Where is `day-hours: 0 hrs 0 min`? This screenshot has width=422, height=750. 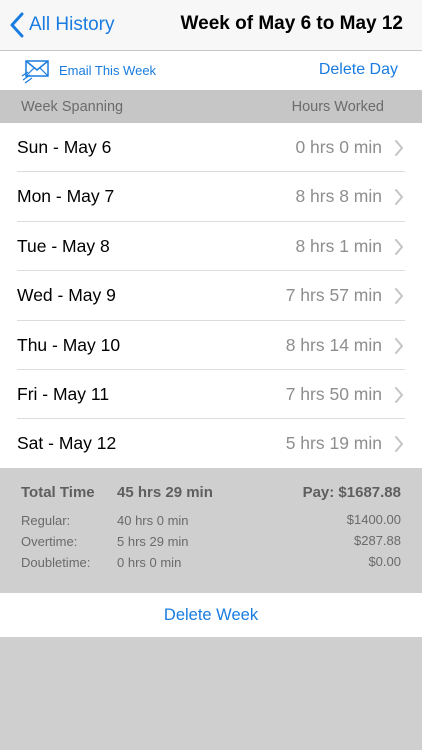
day-hours: 0 hrs 0 min is located at coordinates (338, 147).